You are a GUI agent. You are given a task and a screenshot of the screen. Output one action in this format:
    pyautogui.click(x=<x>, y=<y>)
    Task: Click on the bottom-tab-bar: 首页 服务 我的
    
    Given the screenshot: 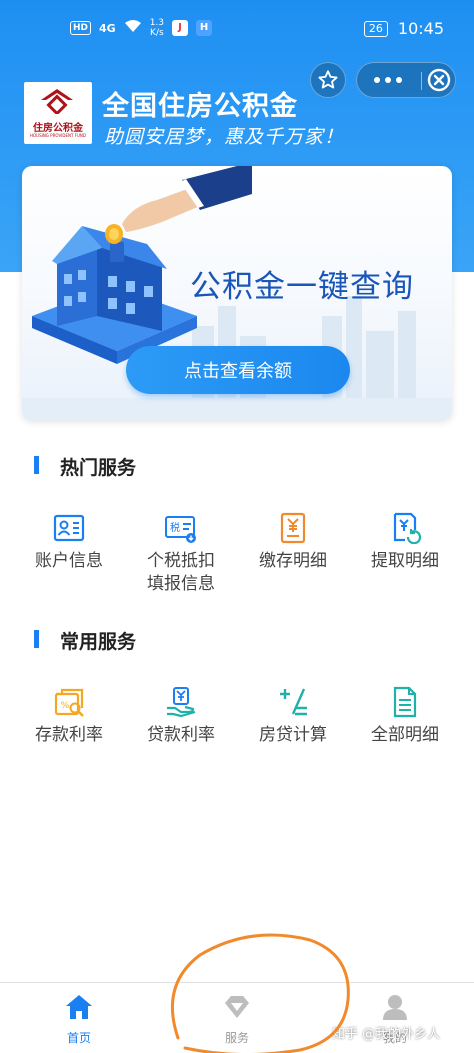 What is the action you would take?
    pyautogui.click(x=237, y=1017)
    